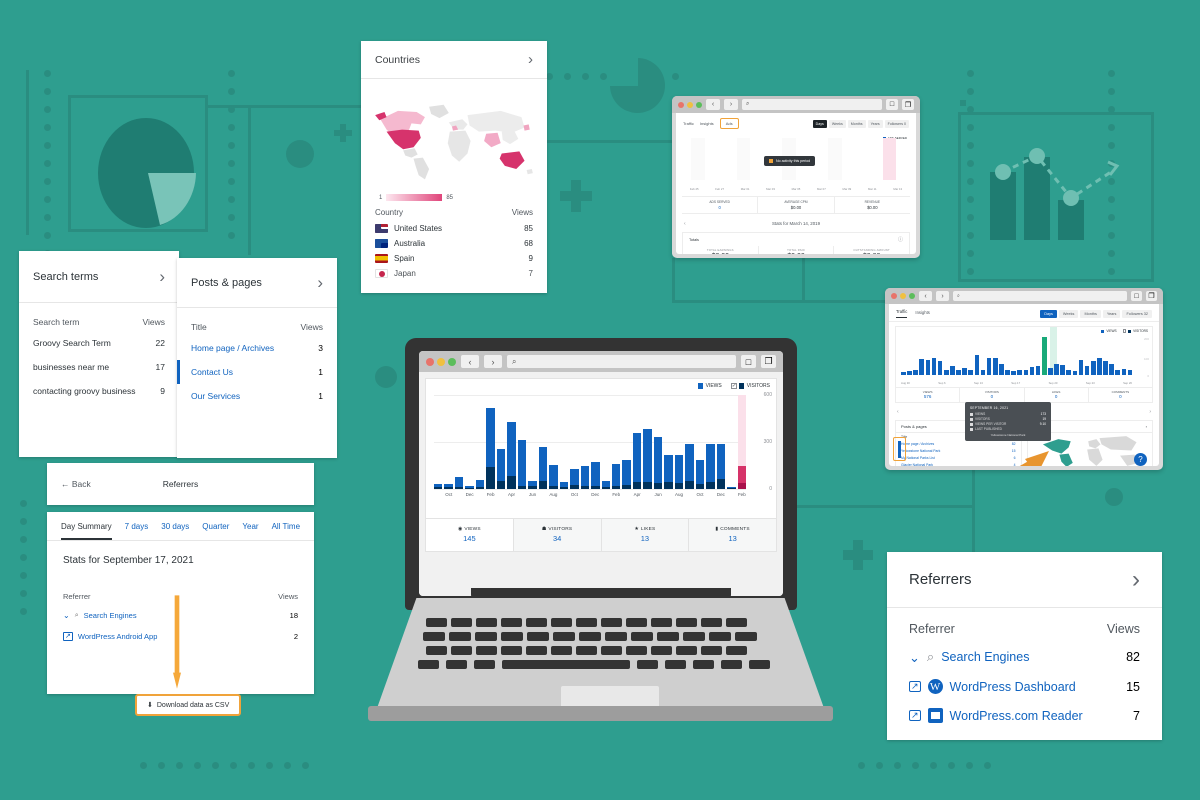 The width and height of the screenshot is (1200, 800). What do you see at coordinates (922, 314) in the screenshot?
I see `tab-insights: Insights` at bounding box center [922, 314].